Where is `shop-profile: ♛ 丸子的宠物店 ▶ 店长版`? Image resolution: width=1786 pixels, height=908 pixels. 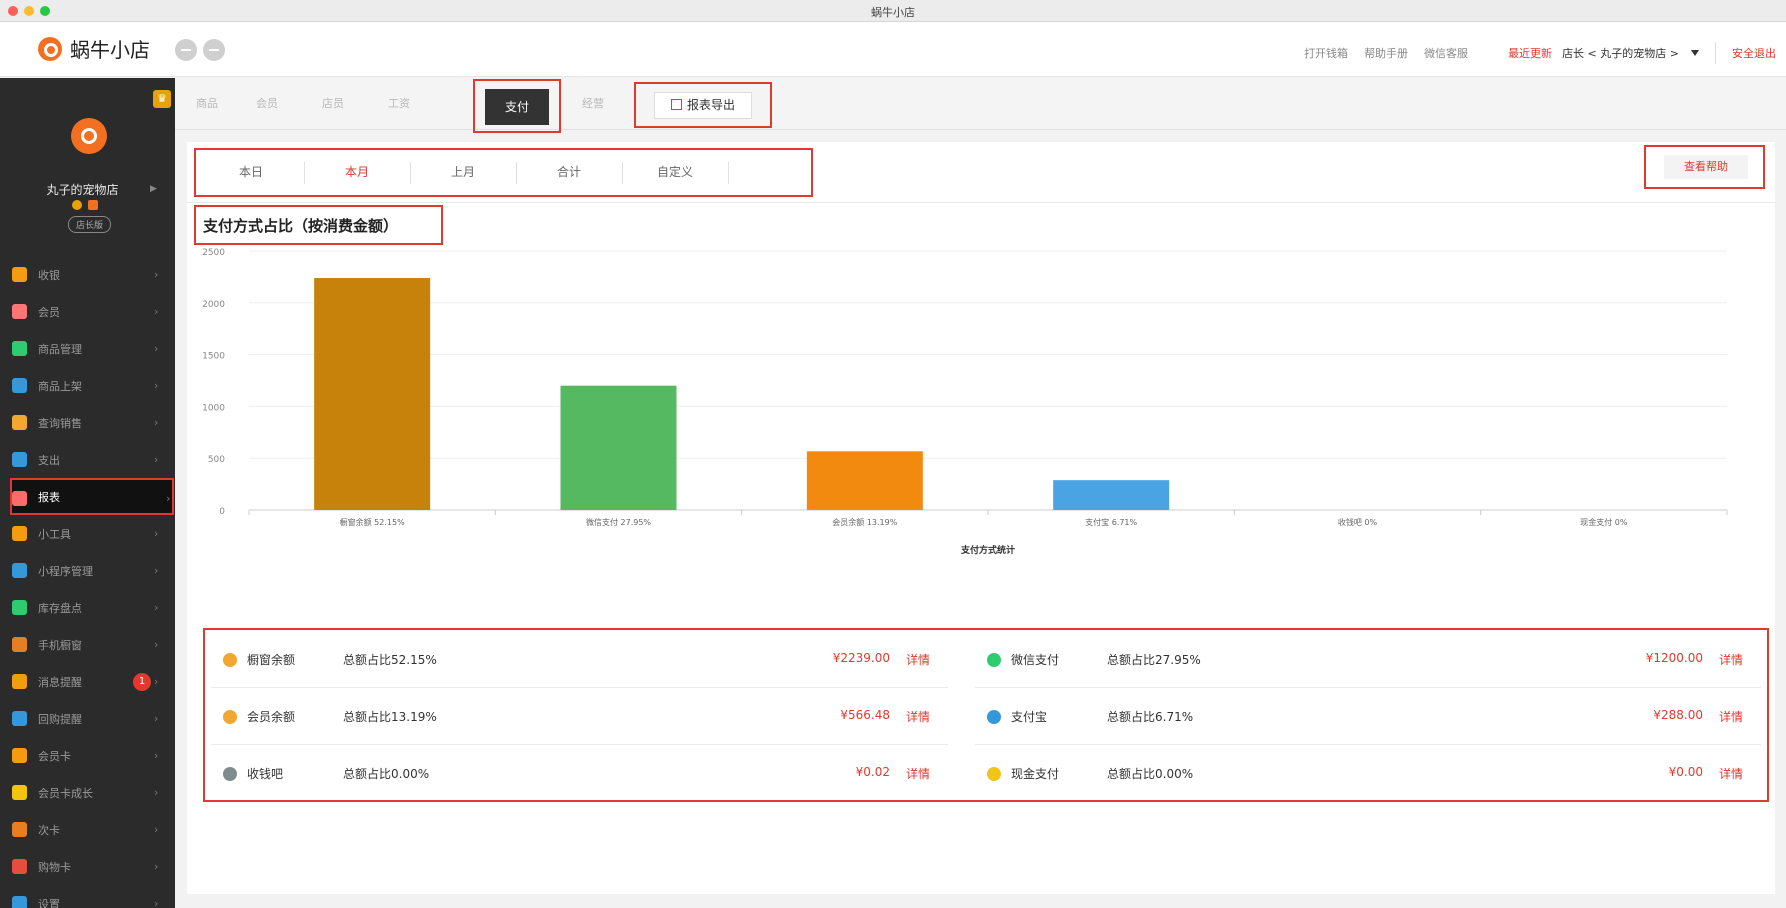 shop-profile: ♛ 丸子的宠物店 ▶ 店长版 is located at coordinates (92, 170).